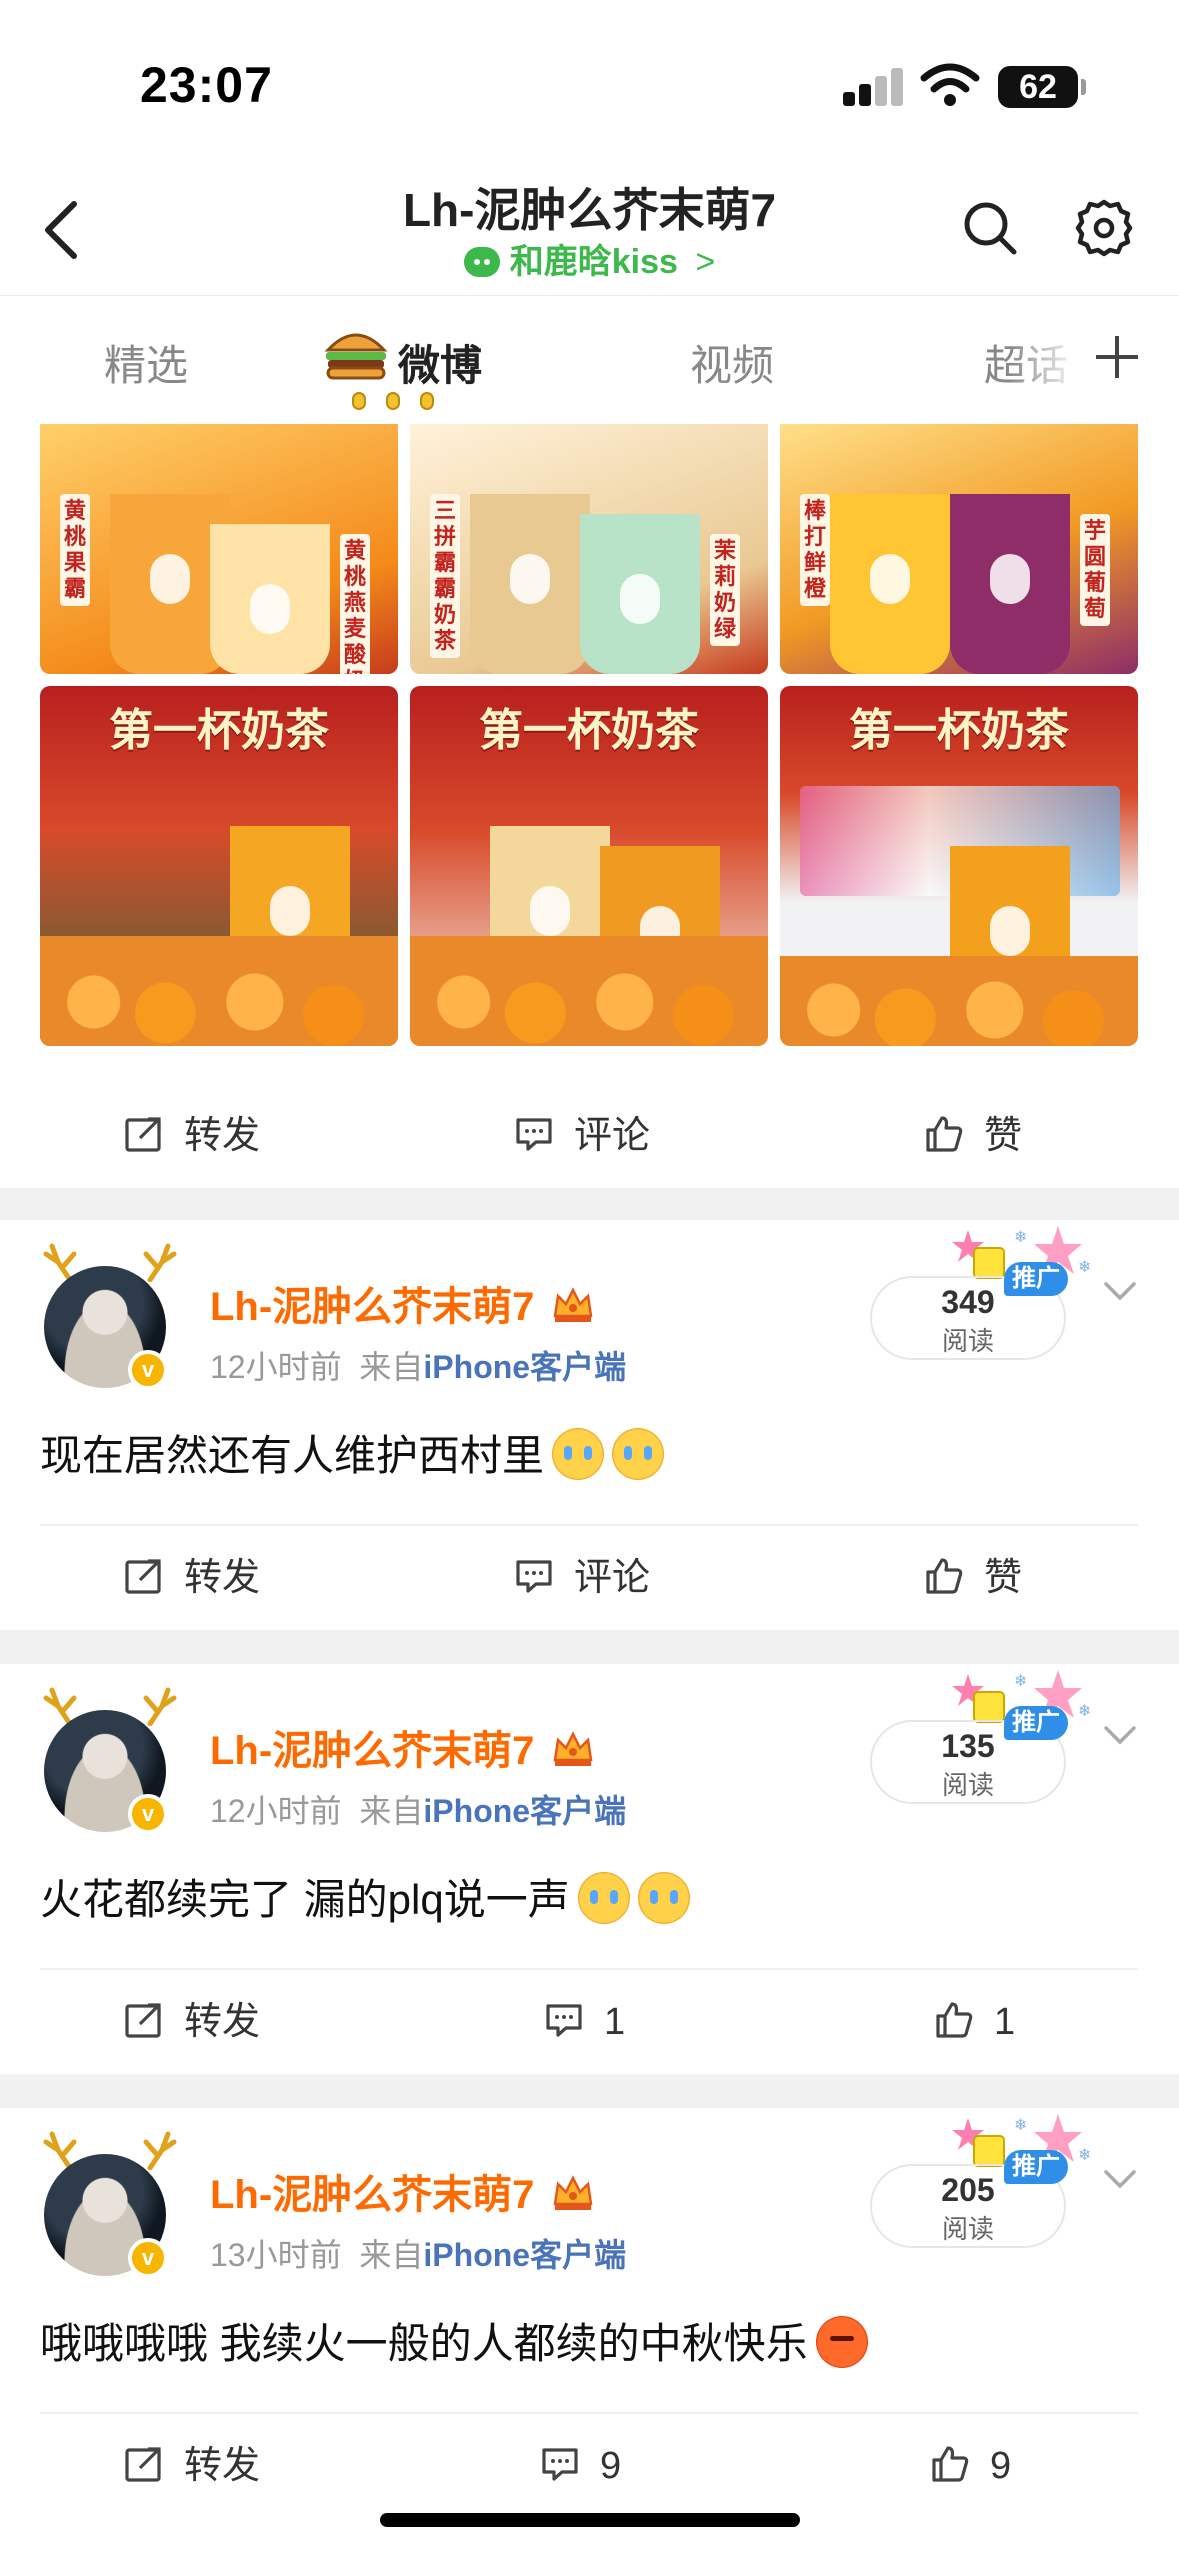 The image size is (1179, 2556). Describe the element at coordinates (874, 86) in the screenshot. I see `cellular-signal-icon` at that location.